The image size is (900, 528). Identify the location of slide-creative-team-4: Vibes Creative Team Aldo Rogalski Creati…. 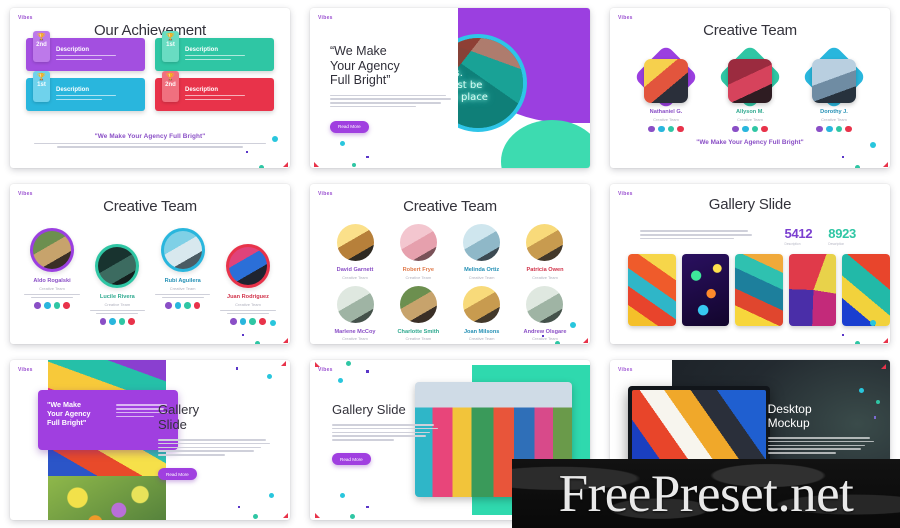
(150, 264).